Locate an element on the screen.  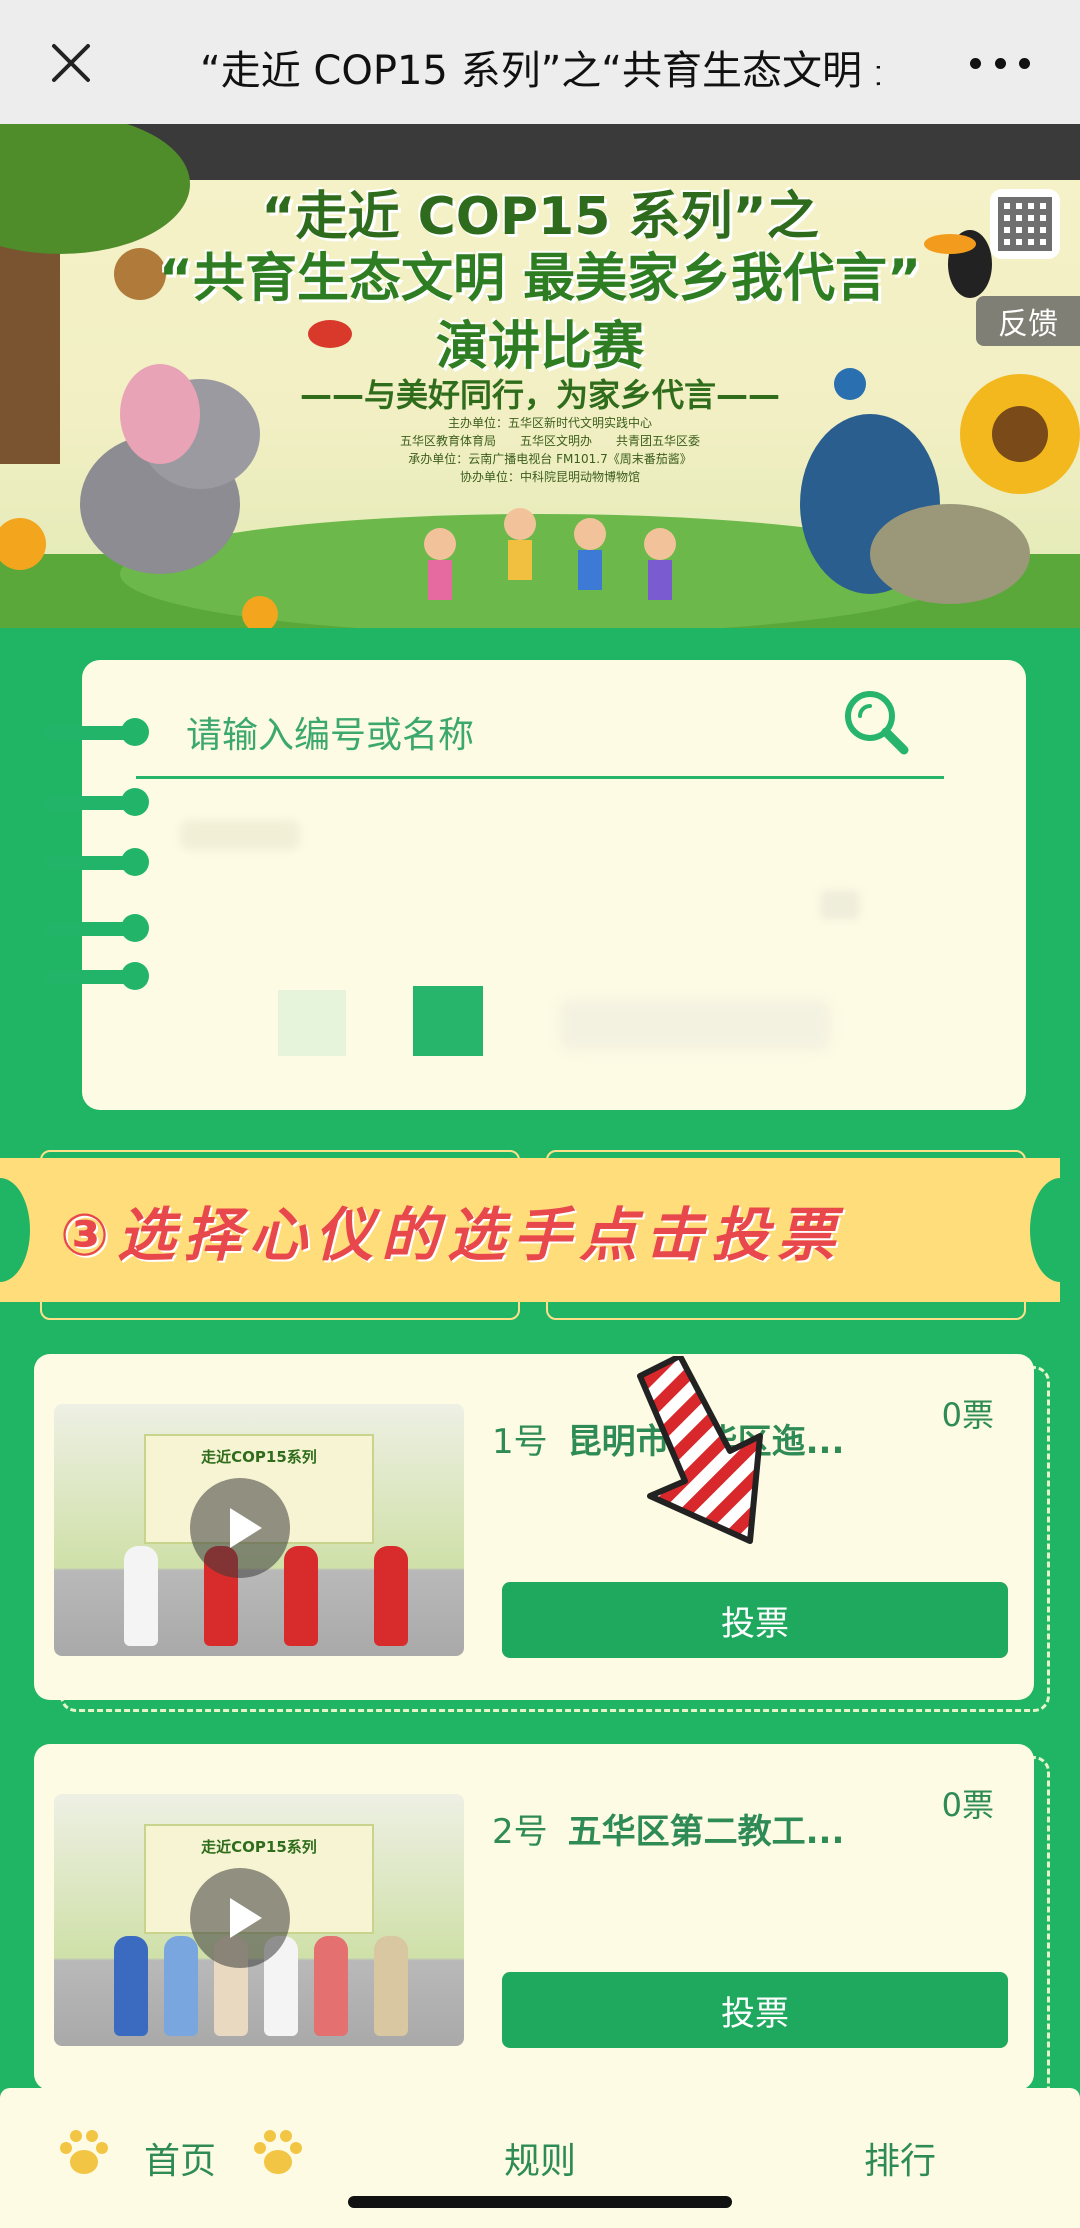
page-title: “走近 COP15 系列”之“共育生态文明 最美家乡我代言”演讲比赛 is located at coordinates (540, 71).